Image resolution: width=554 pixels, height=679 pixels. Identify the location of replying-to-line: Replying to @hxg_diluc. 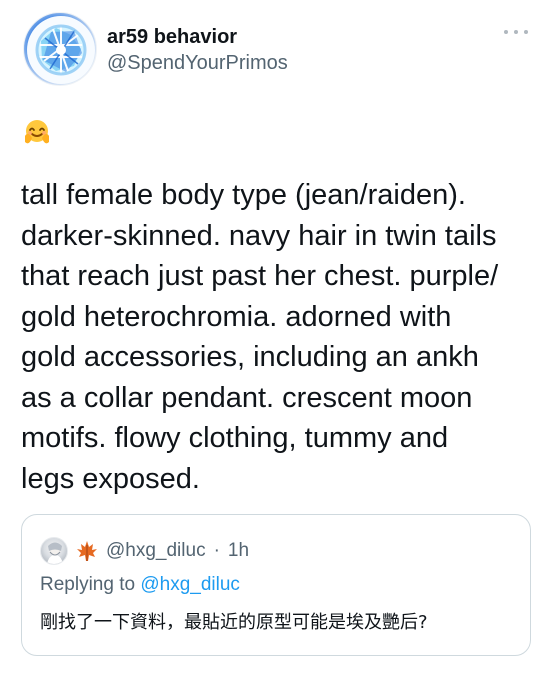
(140, 585).